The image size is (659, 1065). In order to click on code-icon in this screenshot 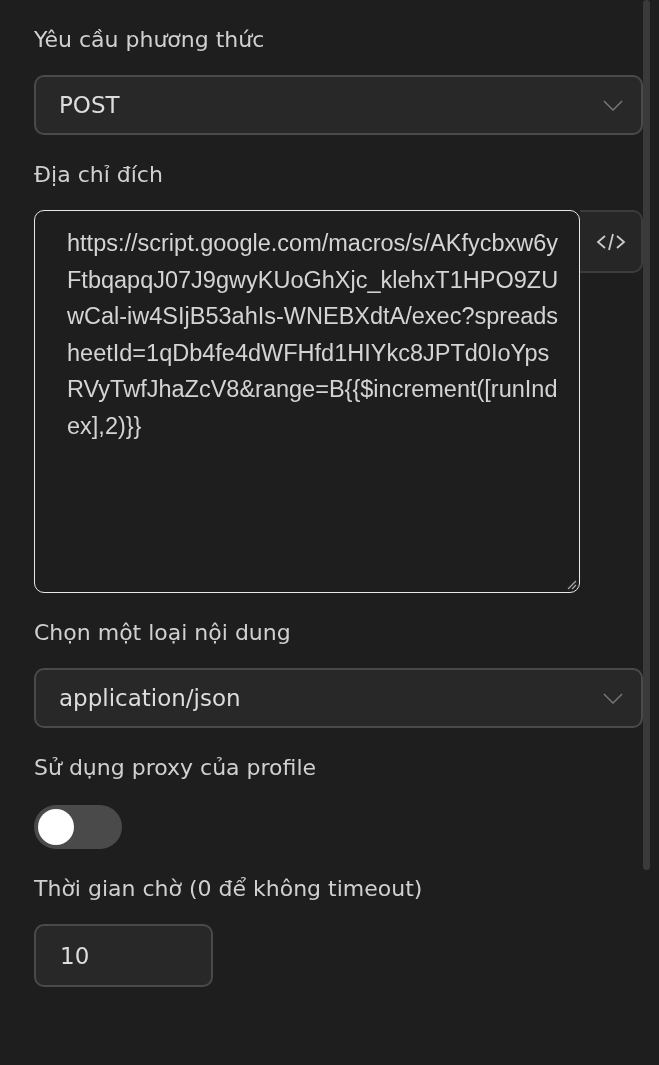, I will do `click(610, 241)`.